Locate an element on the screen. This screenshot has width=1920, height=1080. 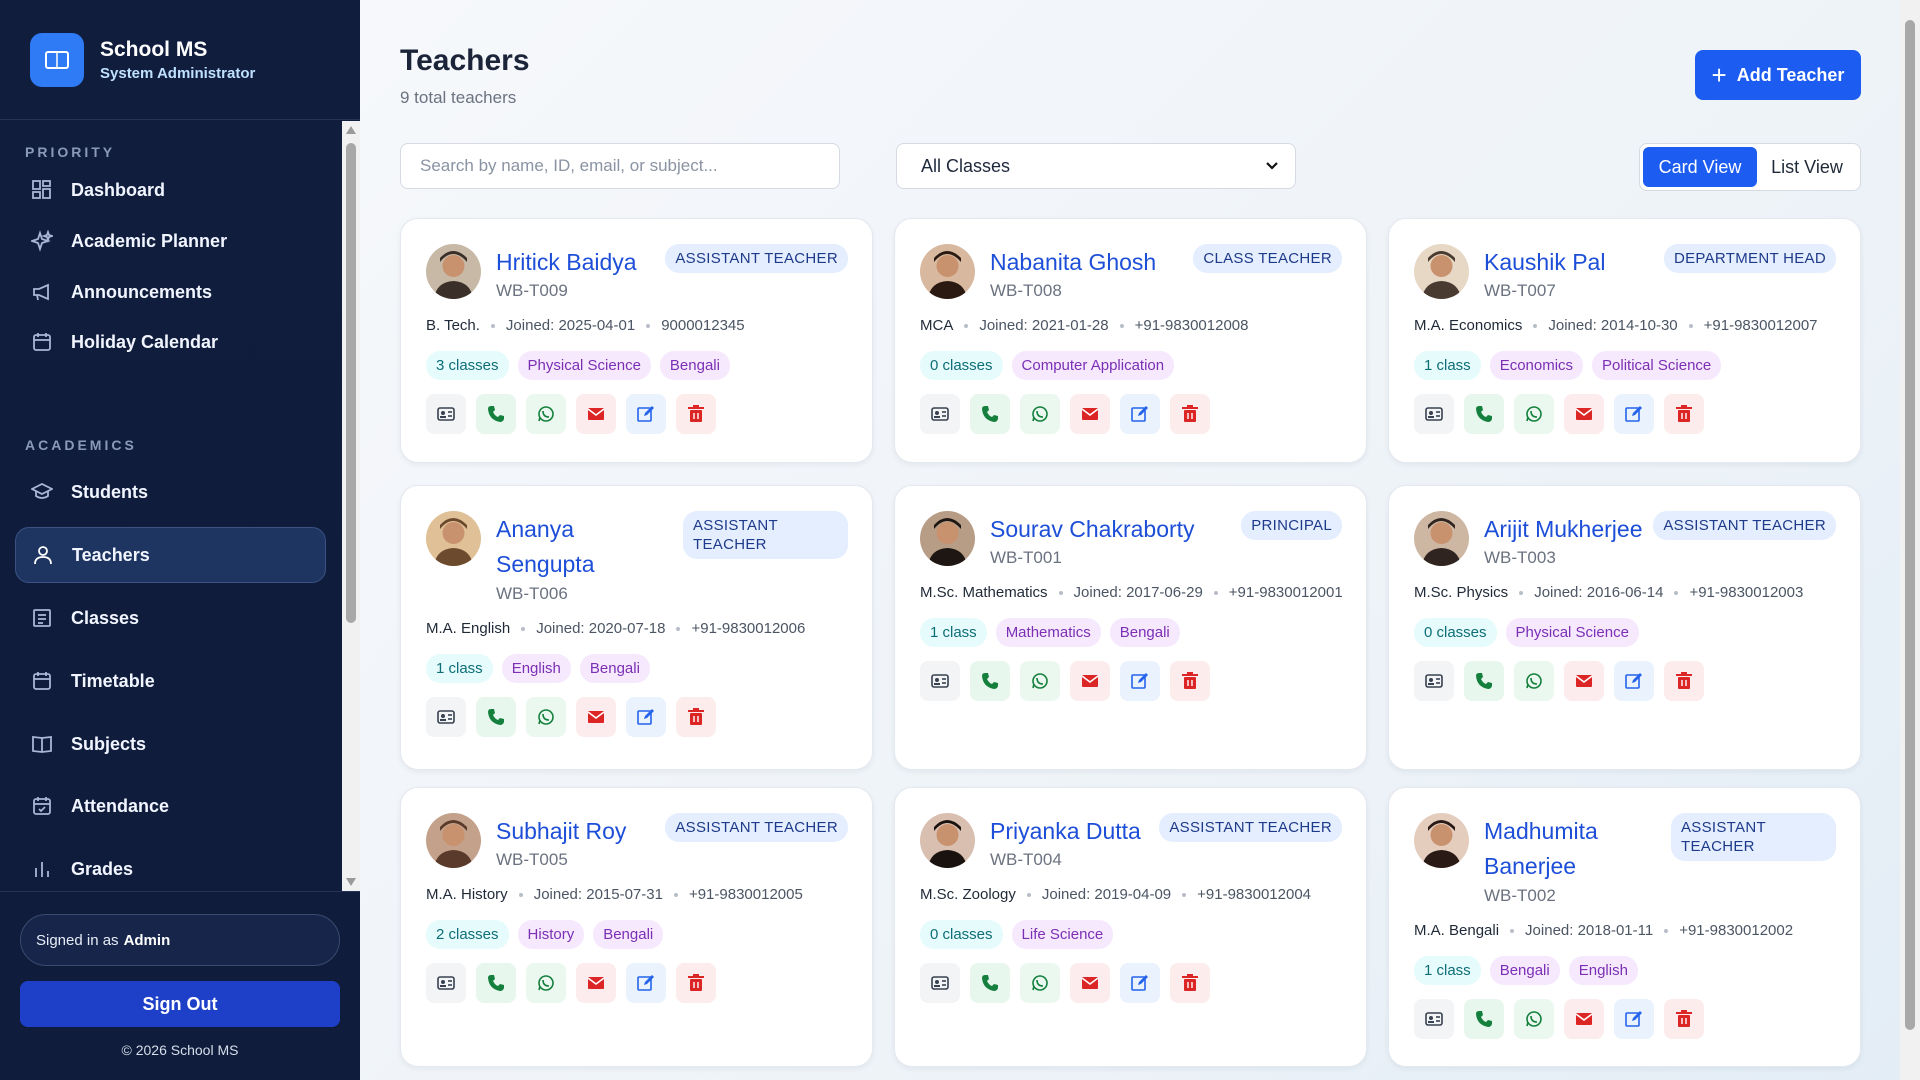
sidebar-item-subjects: Subjects is located at coordinates (170, 744).